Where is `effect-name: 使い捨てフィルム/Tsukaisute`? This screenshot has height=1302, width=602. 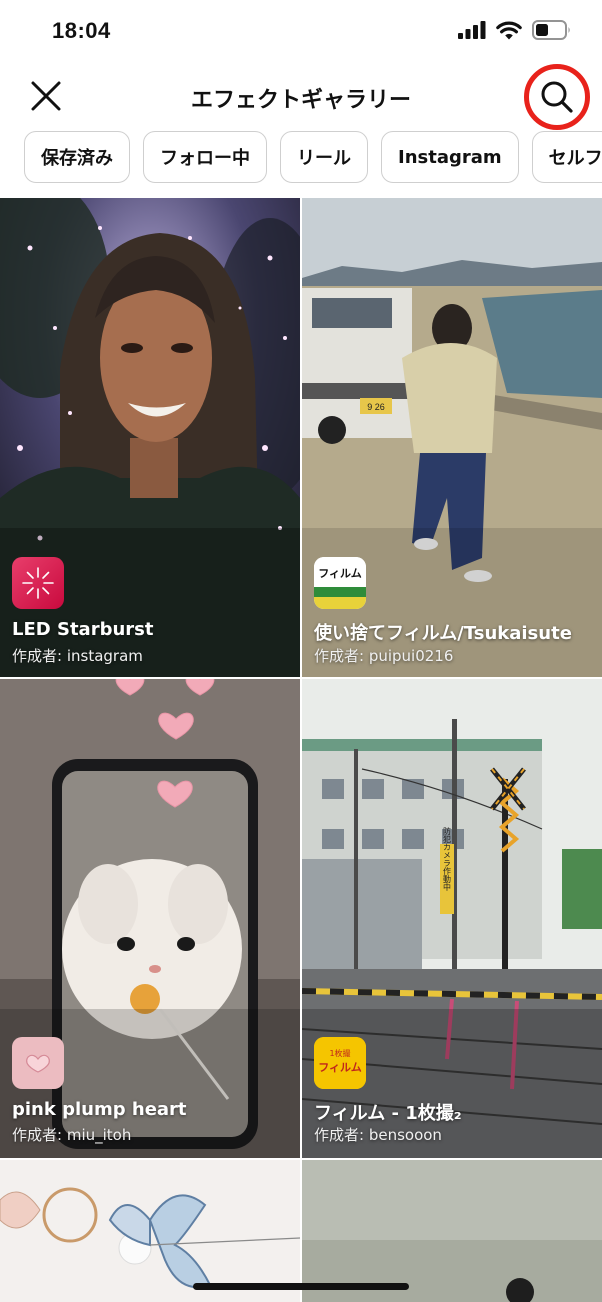
effect-name: 使い捨てフィルム/Tsukaisute is located at coordinates (443, 633).